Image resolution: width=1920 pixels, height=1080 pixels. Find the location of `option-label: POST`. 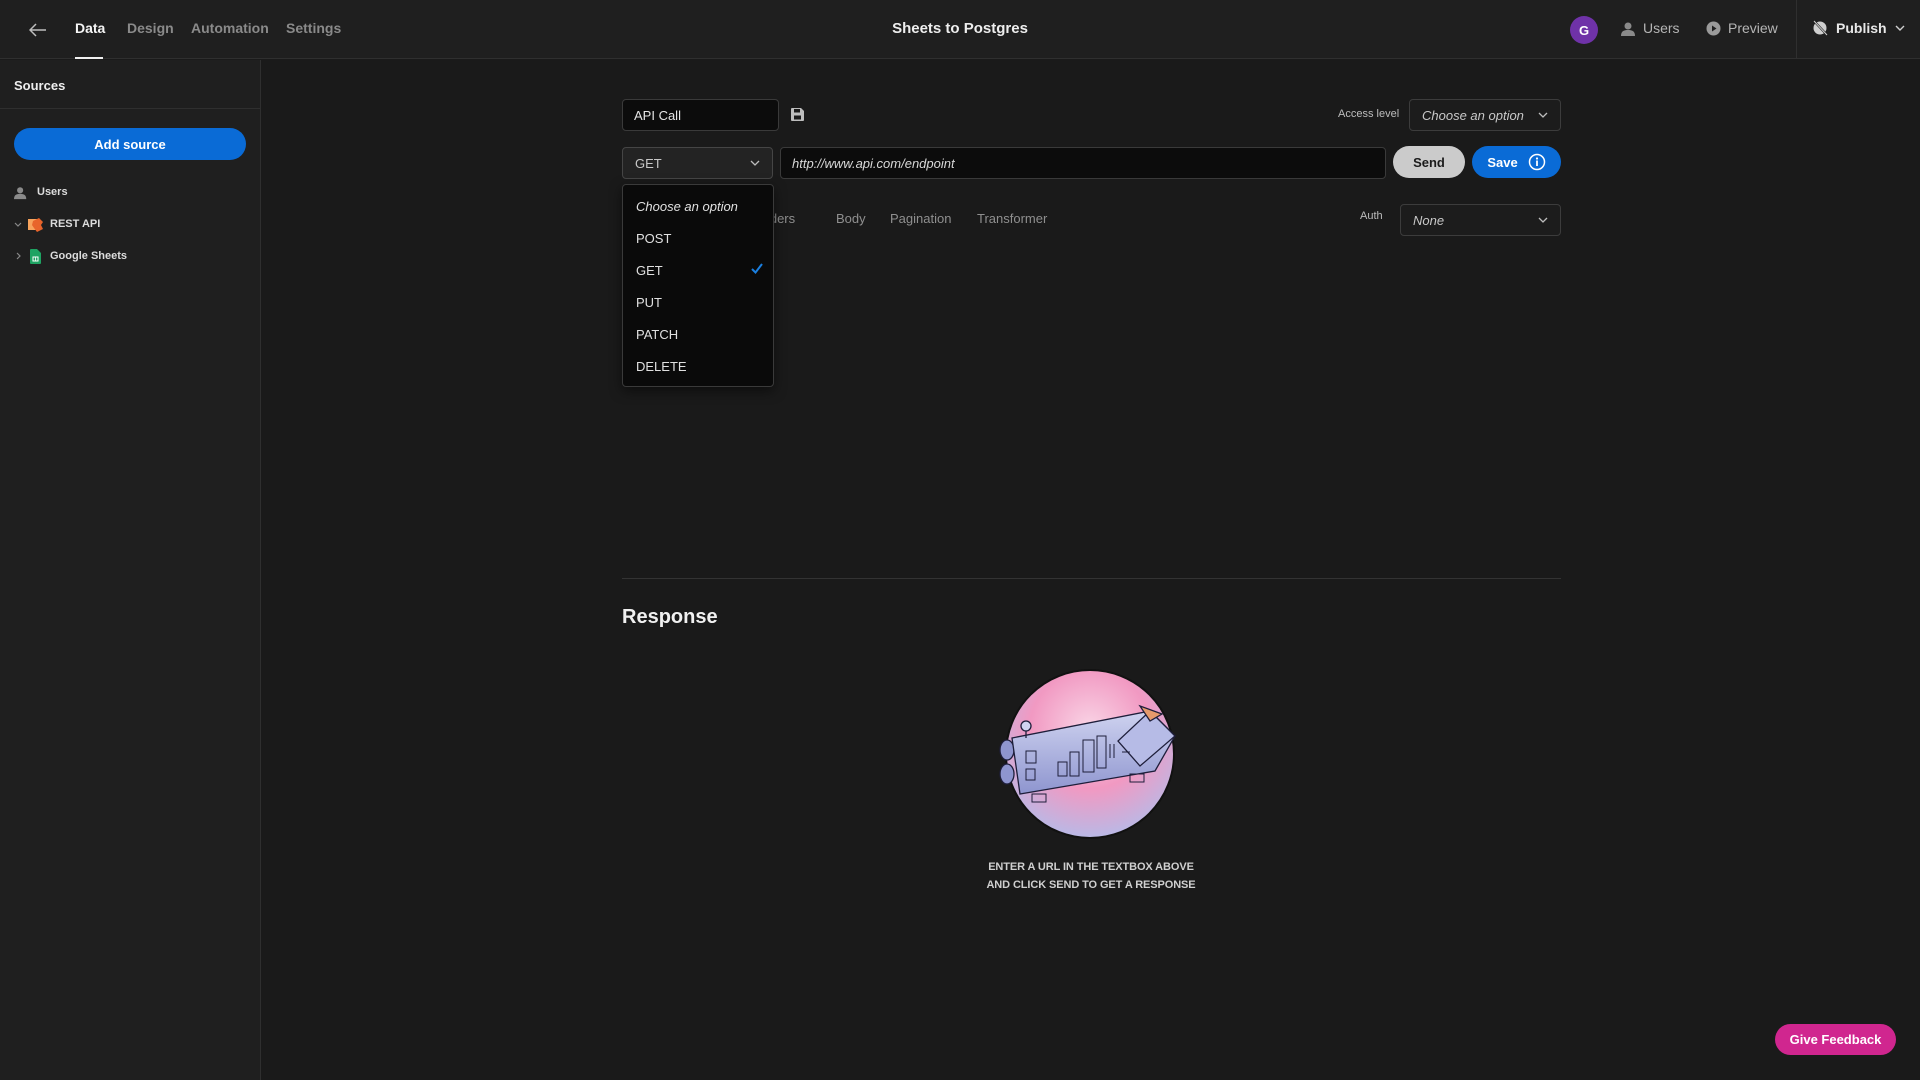

option-label: POST is located at coordinates (654, 238).